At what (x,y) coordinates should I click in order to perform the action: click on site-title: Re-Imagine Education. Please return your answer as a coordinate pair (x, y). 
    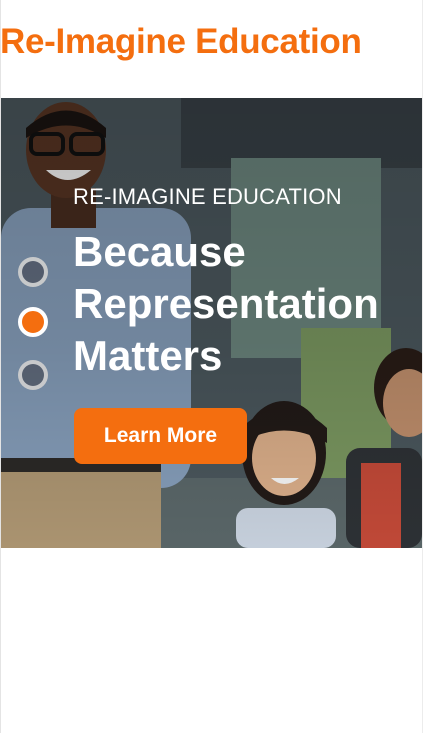
    Looking at the image, I should click on (181, 41).